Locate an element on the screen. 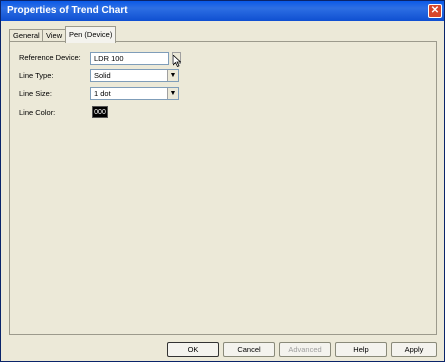 This screenshot has height=362, width=445. line-type-label: Line Type: is located at coordinates (36, 75).